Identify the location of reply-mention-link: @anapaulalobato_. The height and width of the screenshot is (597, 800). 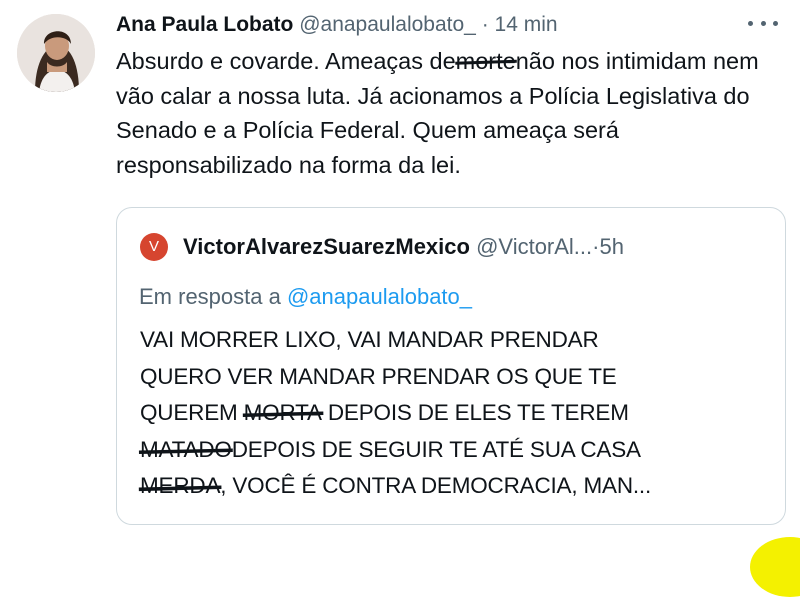
(379, 296).